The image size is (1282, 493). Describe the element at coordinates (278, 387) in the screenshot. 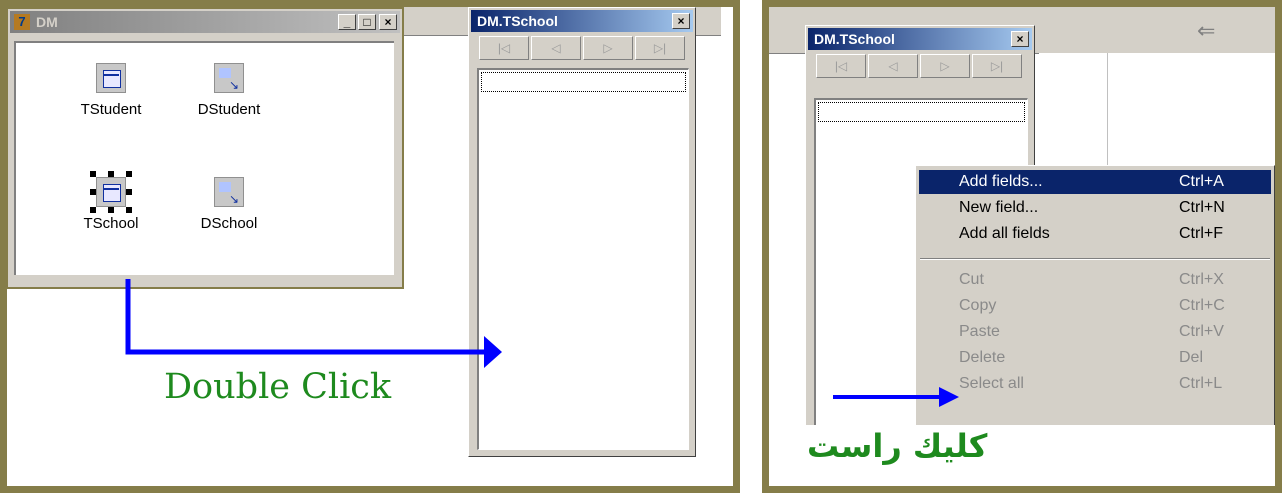

I see `annotation-double-click: Double Click` at that location.